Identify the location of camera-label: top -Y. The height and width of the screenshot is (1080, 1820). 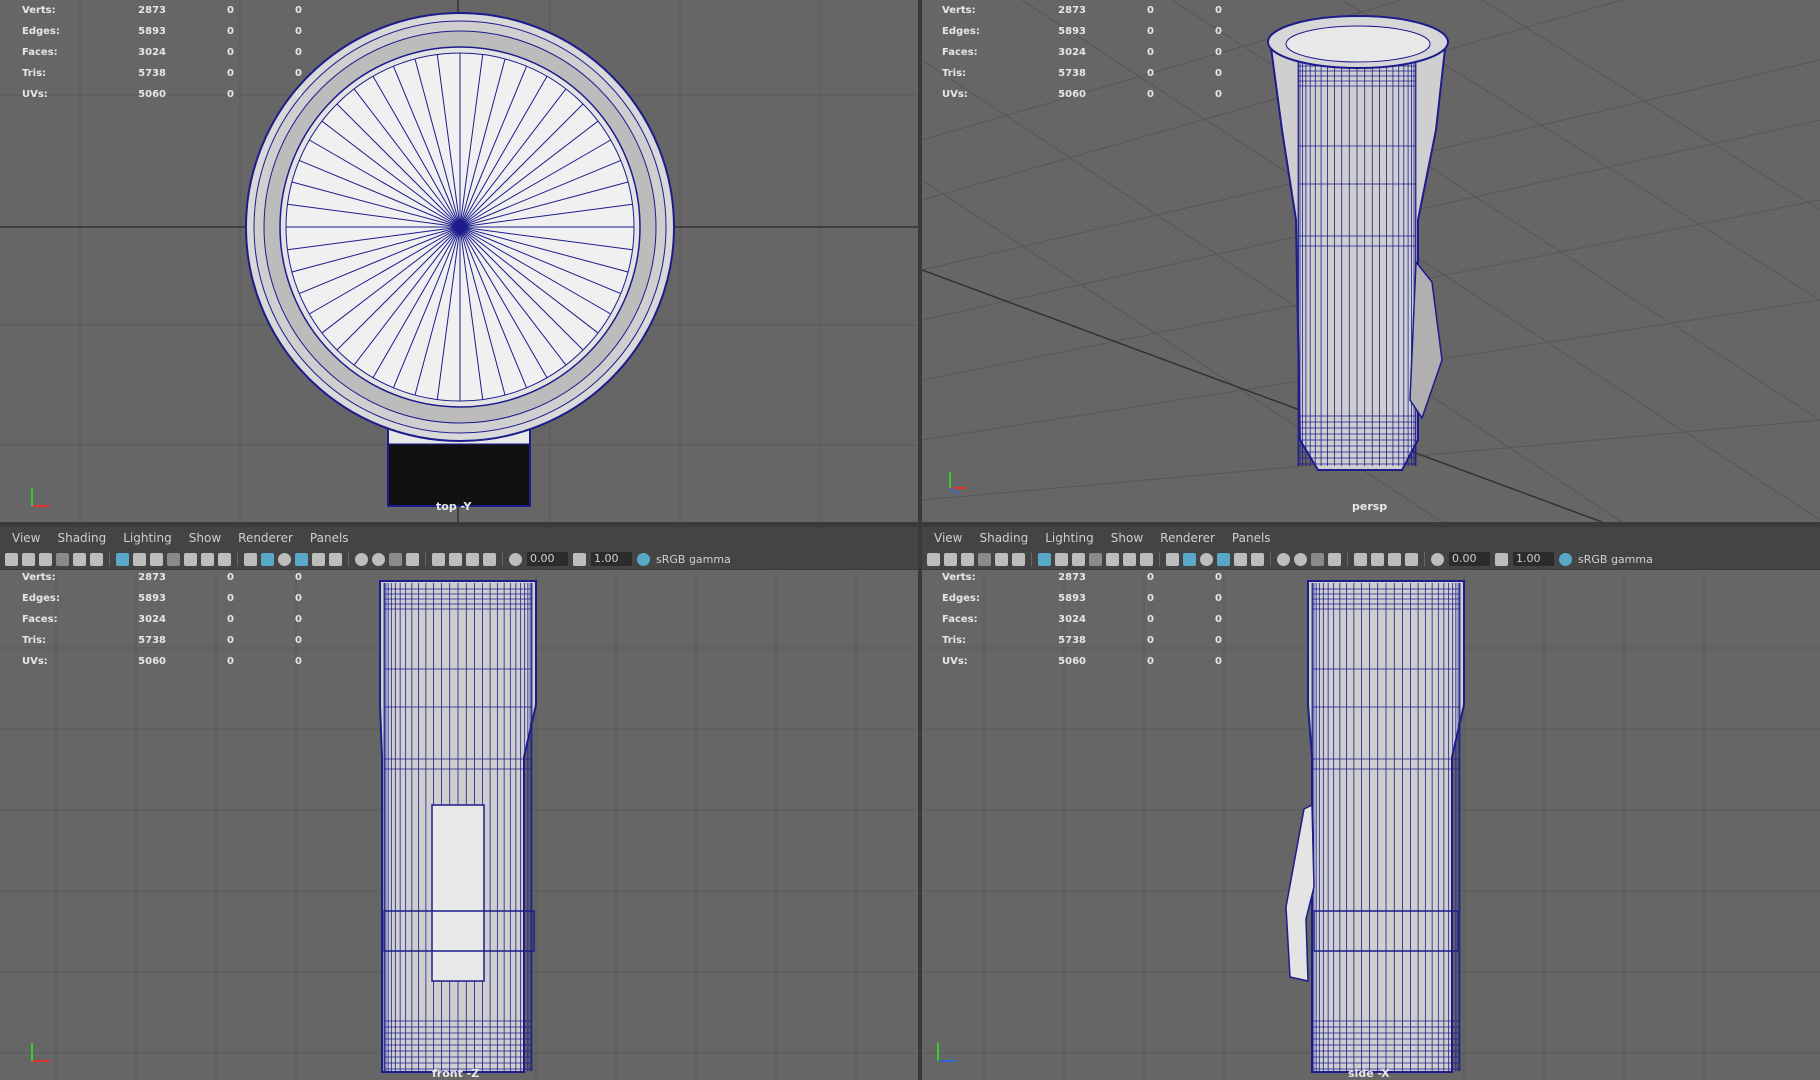
(454, 506).